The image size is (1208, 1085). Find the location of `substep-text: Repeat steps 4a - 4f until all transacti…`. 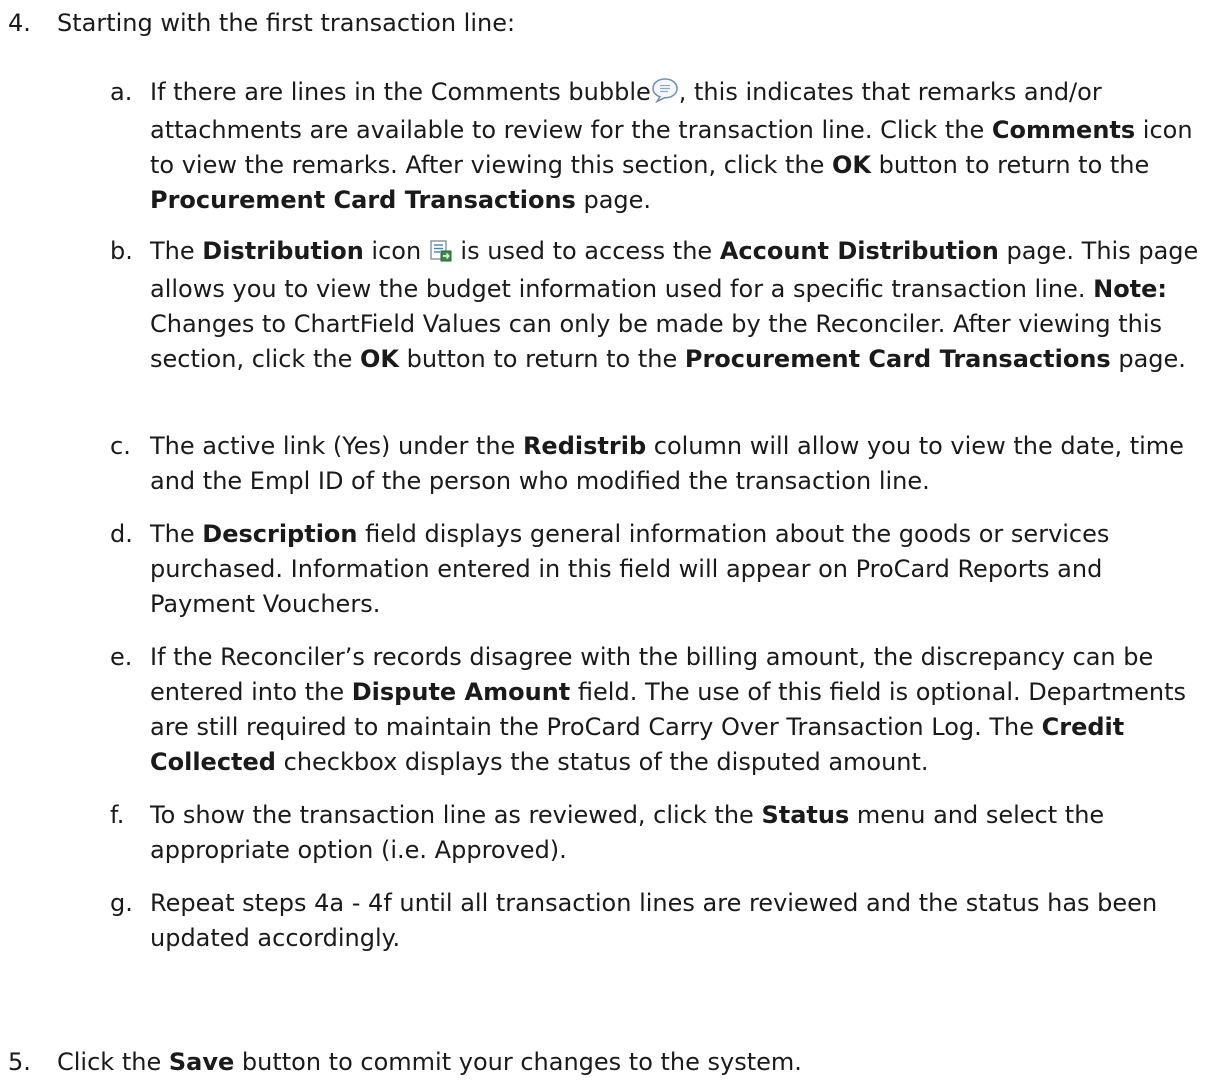

substep-text: Repeat steps 4a - 4f until all transacti… is located at coordinates (654, 920).